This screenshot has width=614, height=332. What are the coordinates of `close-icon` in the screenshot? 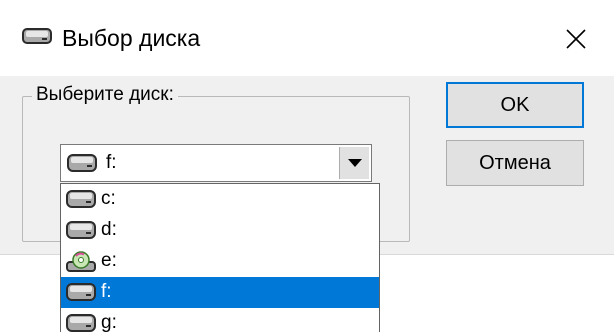 It's located at (576, 39).